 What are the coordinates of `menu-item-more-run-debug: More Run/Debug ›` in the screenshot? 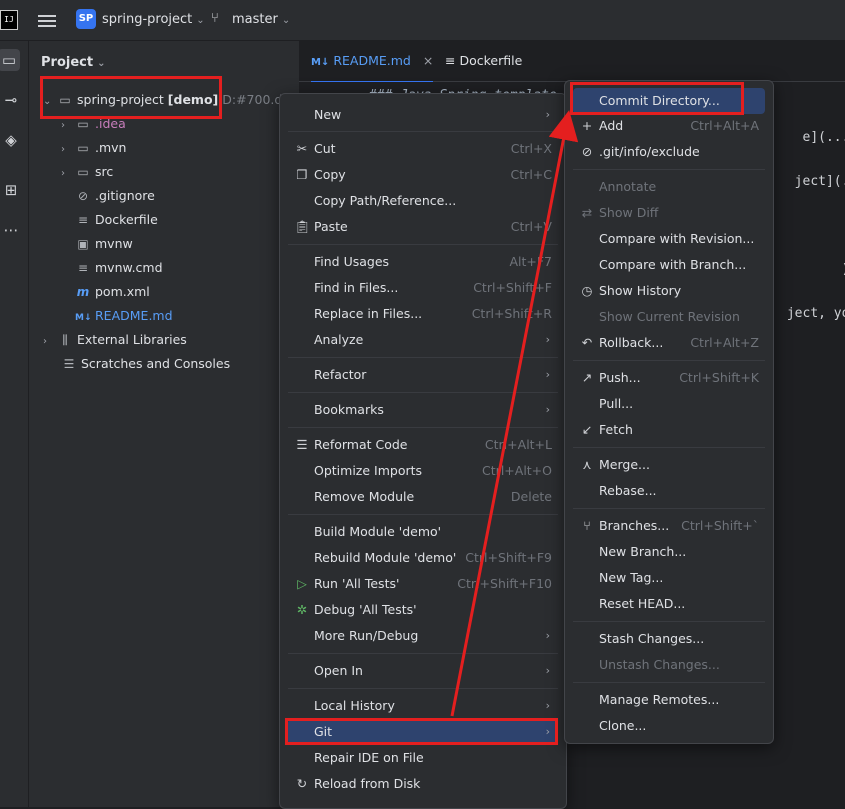 It's located at (423, 636).